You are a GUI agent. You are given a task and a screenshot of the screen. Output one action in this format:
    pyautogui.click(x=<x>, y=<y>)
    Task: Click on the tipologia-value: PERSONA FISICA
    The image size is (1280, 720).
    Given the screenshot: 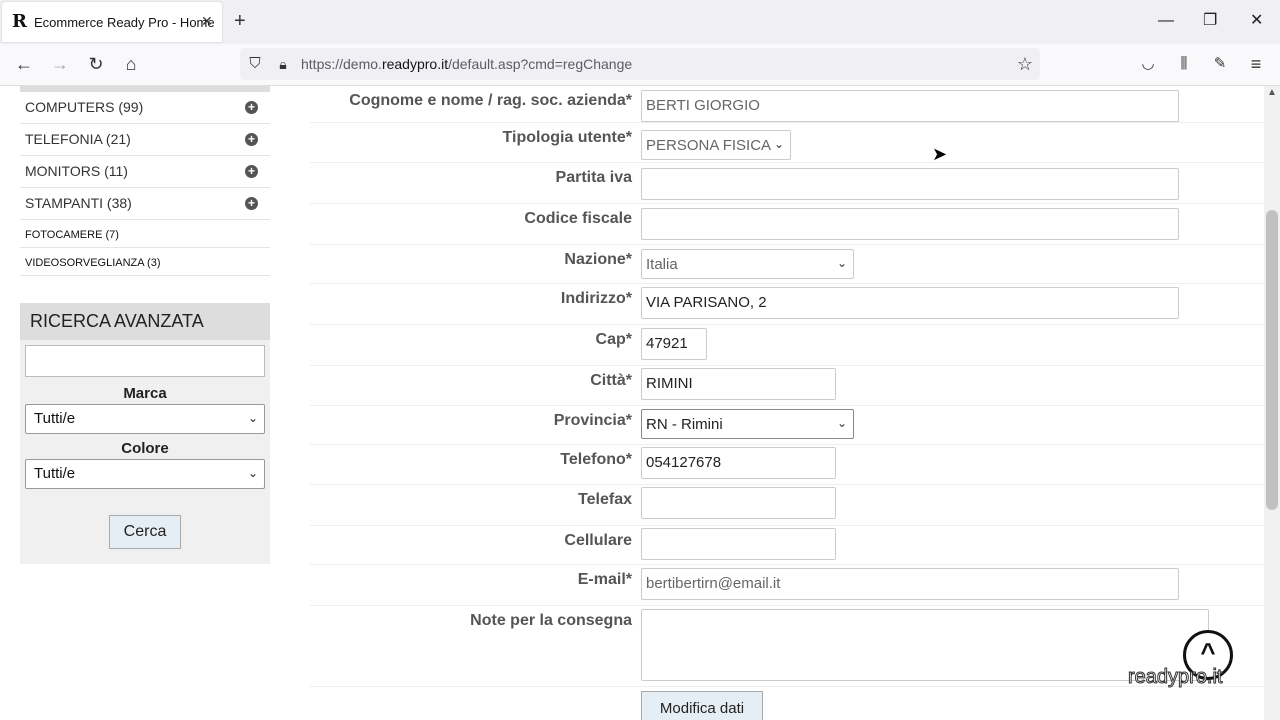 What is the action you would take?
    pyautogui.click(x=709, y=145)
    